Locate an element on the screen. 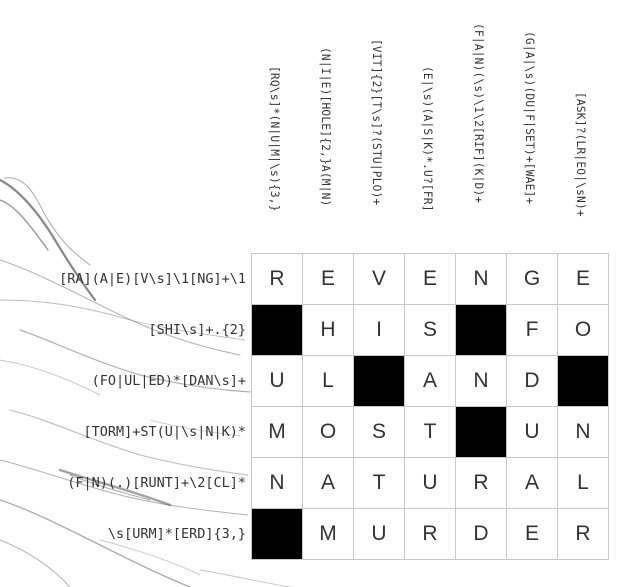 The width and height of the screenshot is (633, 587). grid-cell: F is located at coordinates (532, 330).